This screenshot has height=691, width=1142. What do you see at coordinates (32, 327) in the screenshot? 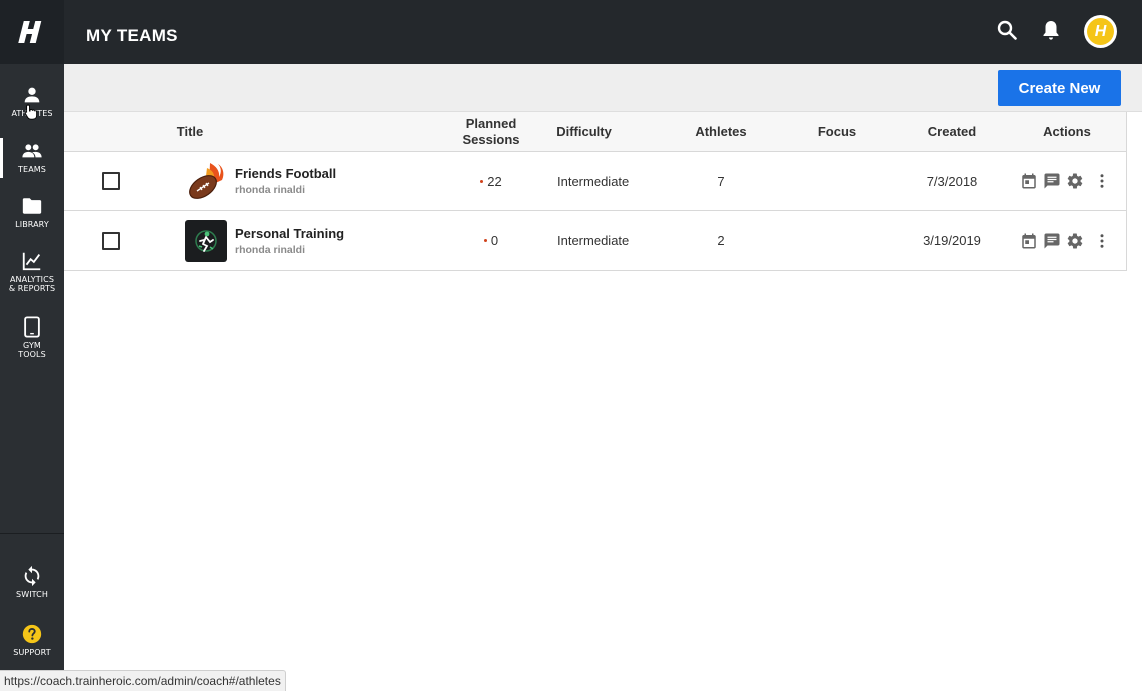
I see `tablet-icon` at bounding box center [32, 327].